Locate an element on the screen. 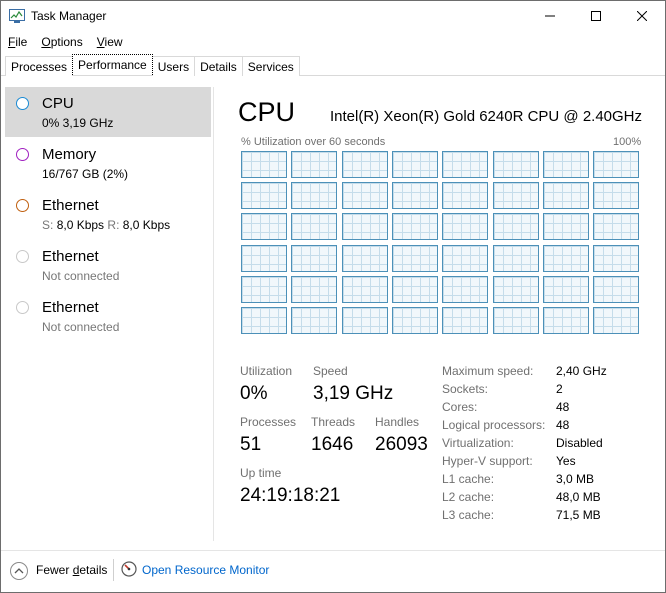  spec-label: L2 cache: is located at coordinates (468, 497).